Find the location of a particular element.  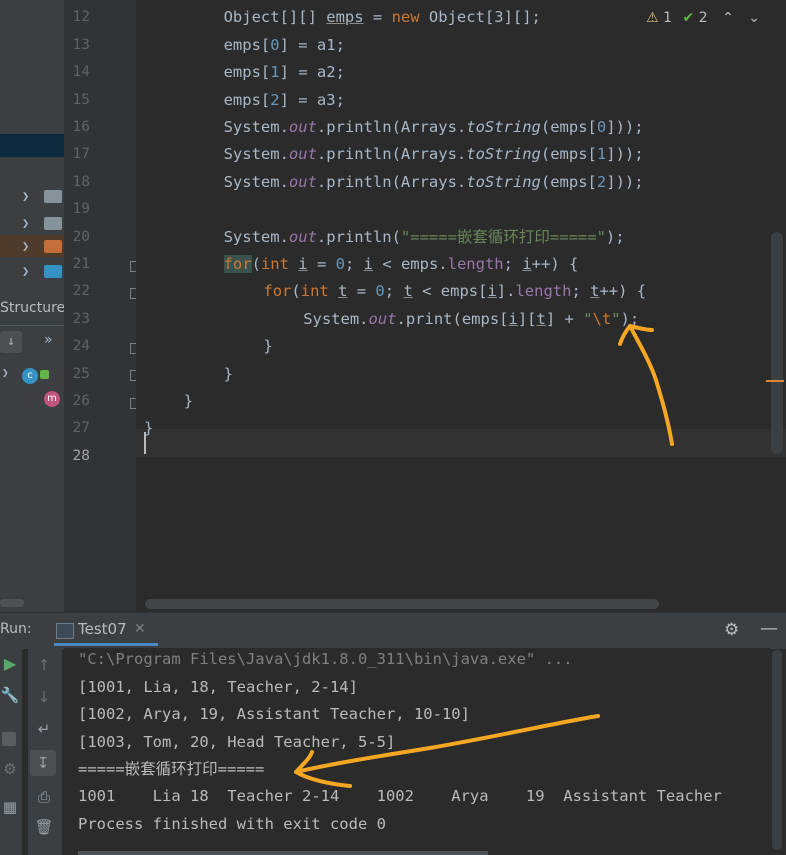

code-token: ( is located at coordinates (256, 263).